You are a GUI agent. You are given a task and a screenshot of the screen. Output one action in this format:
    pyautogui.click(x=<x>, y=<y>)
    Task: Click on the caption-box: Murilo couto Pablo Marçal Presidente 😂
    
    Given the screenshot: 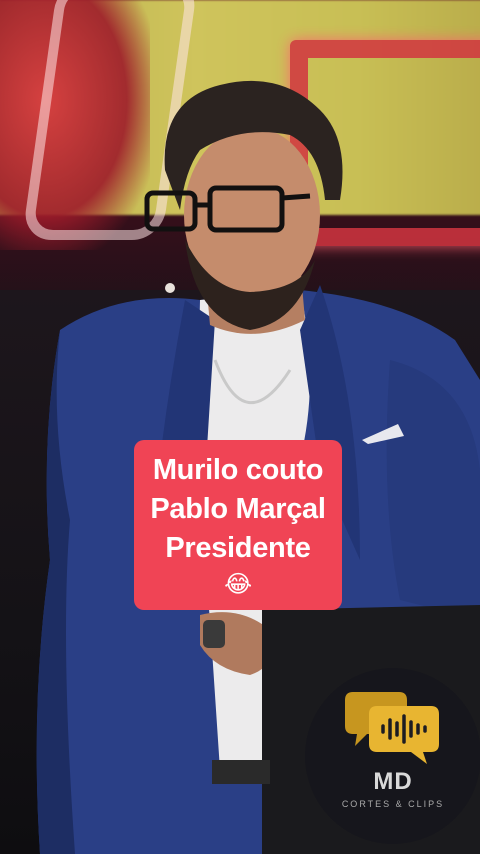 What is the action you would take?
    pyautogui.click(x=238, y=525)
    